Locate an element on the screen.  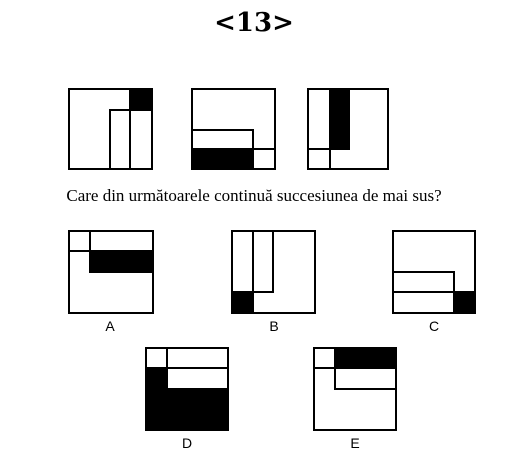
option-d-figure is located at coordinates (187, 389).